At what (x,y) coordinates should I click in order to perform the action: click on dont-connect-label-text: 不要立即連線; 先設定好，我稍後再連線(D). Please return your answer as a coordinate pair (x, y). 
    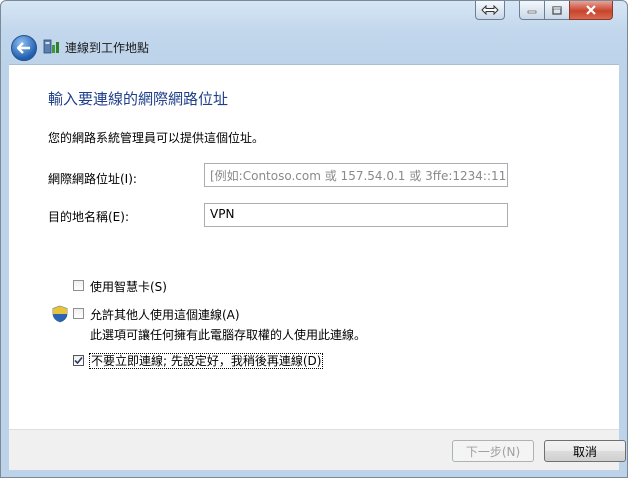
    Looking at the image, I should click on (206, 361).